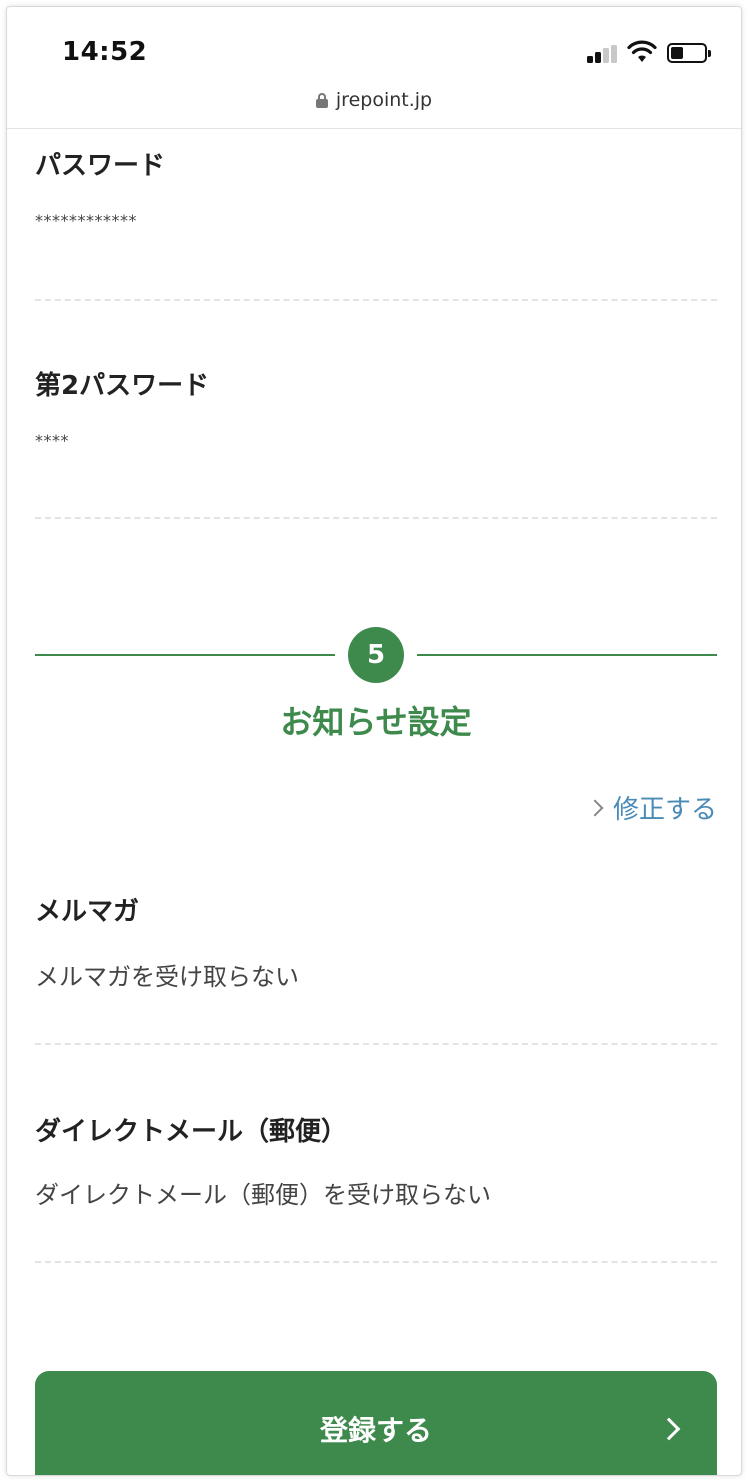 The height and width of the screenshot is (1484, 750). I want to click on lock-icon, so click(321, 100).